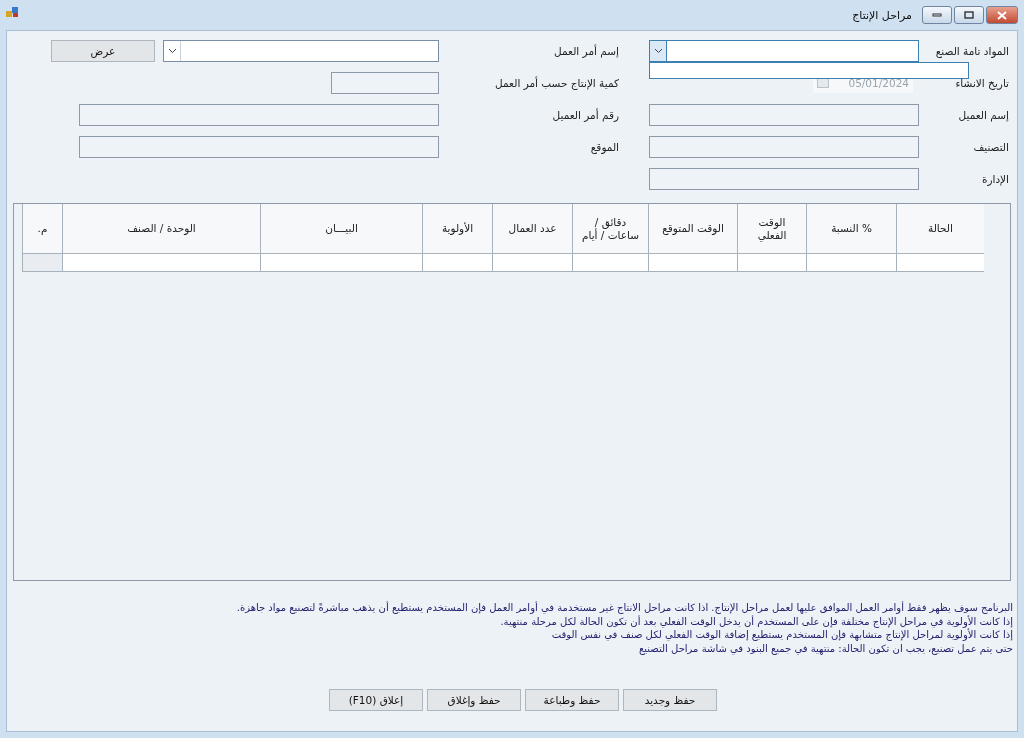 This screenshot has width=1024, height=738. I want to click on minimize-button, so click(937, 15).